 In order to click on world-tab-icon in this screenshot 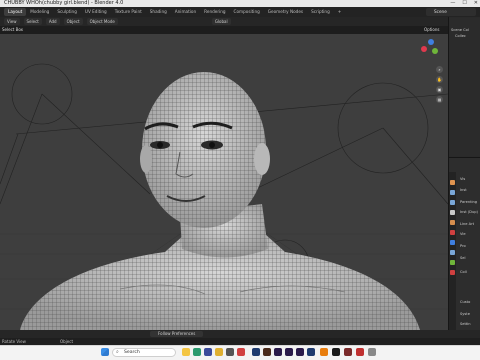, I will do `click(452, 232)`.